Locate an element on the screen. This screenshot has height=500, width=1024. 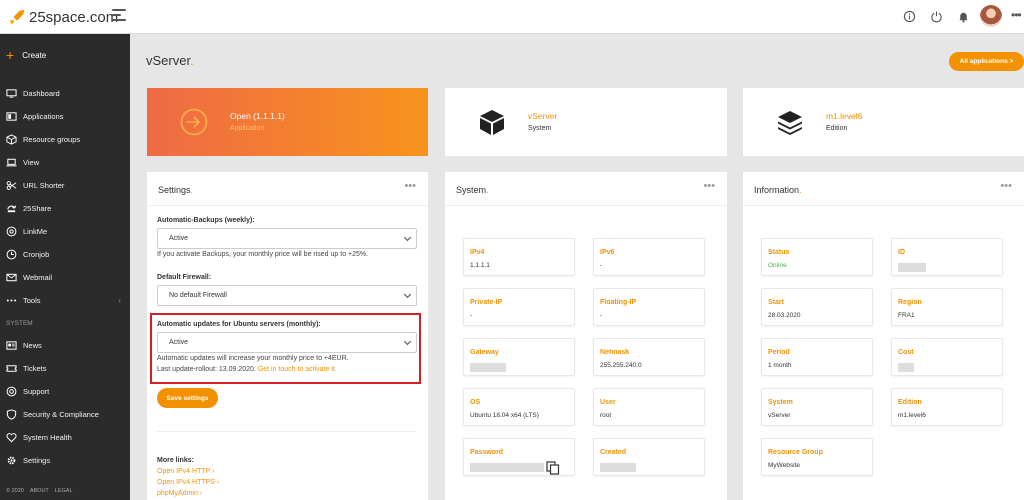
monitor-icon is located at coordinates (11, 93).